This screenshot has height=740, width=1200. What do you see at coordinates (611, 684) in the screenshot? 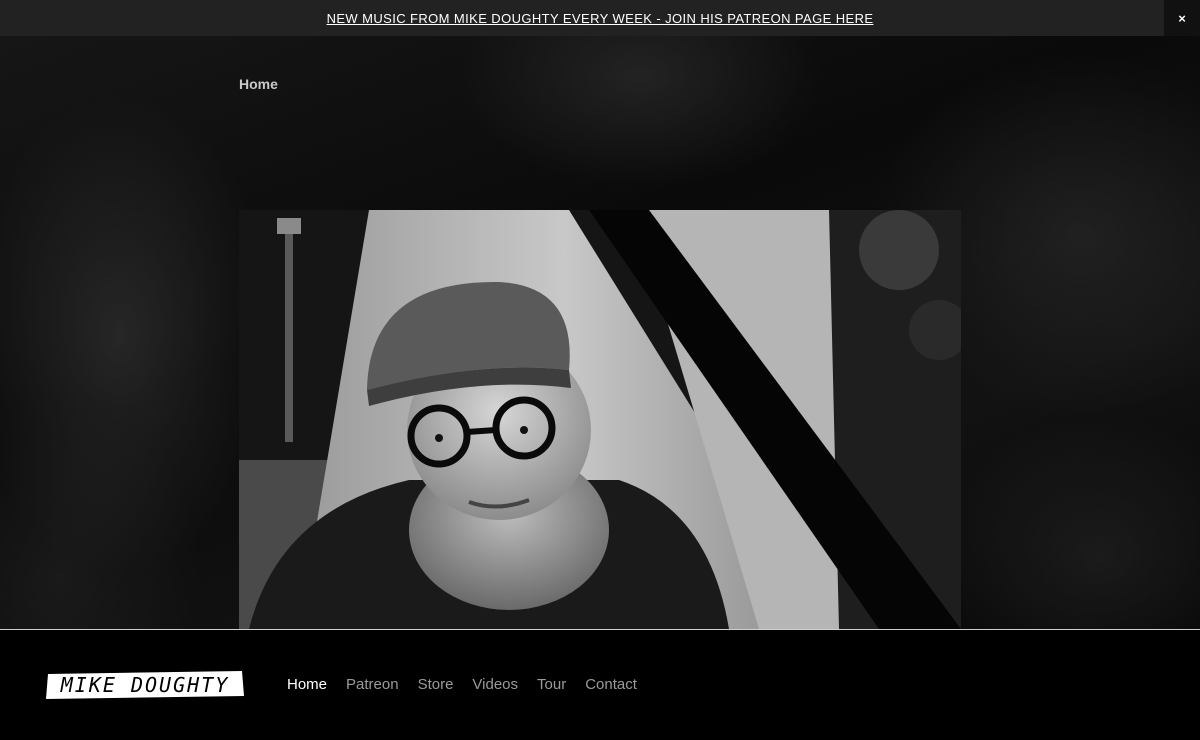
I see `nav-item-contact: Contact` at bounding box center [611, 684].